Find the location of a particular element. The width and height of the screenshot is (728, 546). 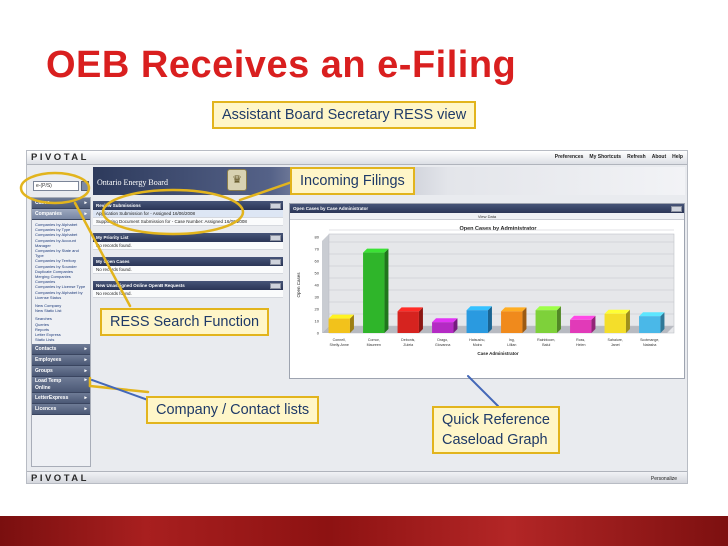

sidebar-subitem: Companies by License Type is located at coordinates (61, 286).